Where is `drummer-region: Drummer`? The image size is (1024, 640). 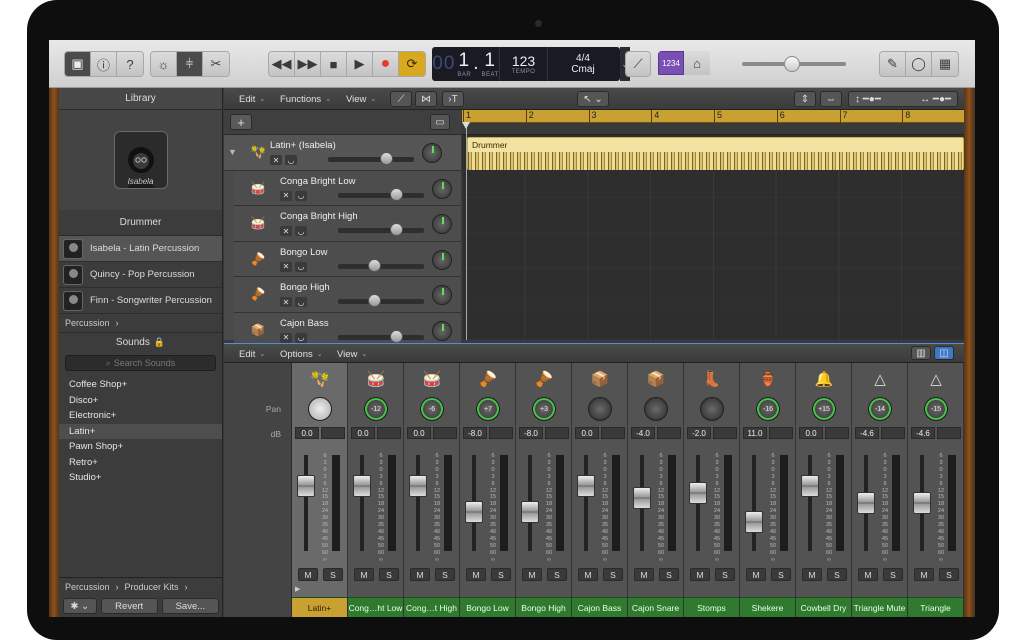
drummer-region: Drummer is located at coordinates (715, 153).